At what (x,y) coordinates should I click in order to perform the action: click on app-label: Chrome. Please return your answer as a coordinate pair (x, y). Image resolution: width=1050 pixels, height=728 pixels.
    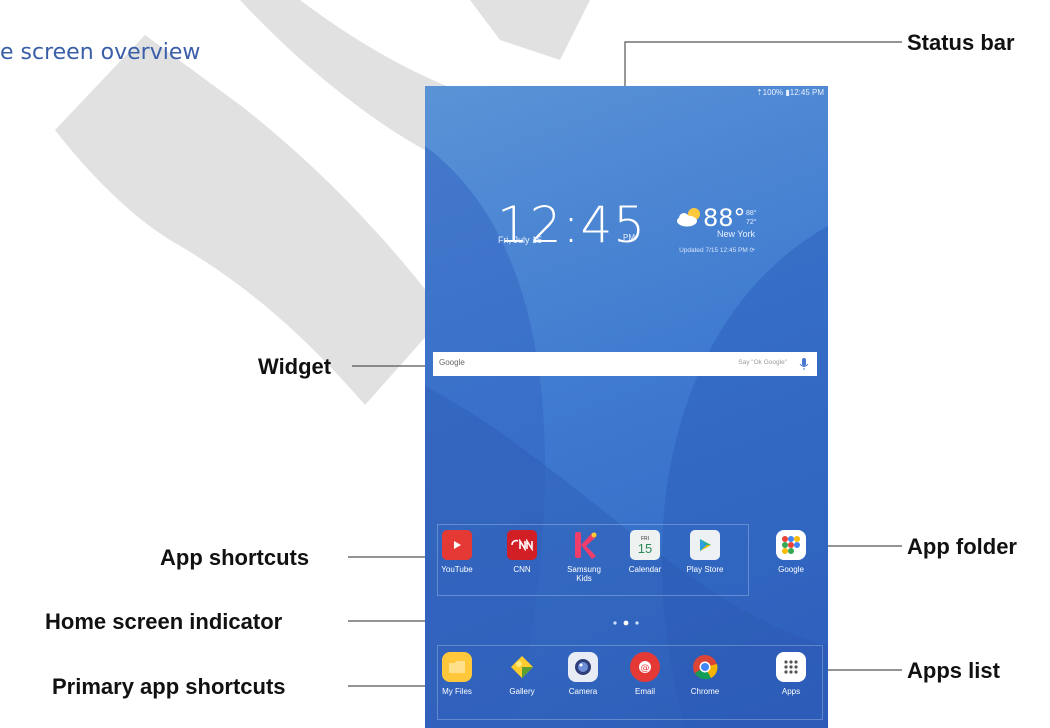
    Looking at the image, I should click on (705, 691).